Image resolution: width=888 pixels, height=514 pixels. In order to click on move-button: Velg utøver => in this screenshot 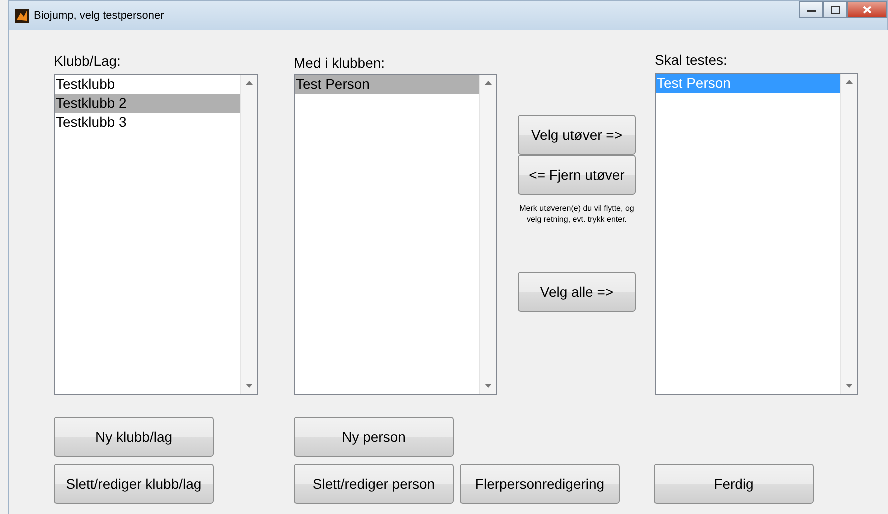, I will do `click(577, 135)`.